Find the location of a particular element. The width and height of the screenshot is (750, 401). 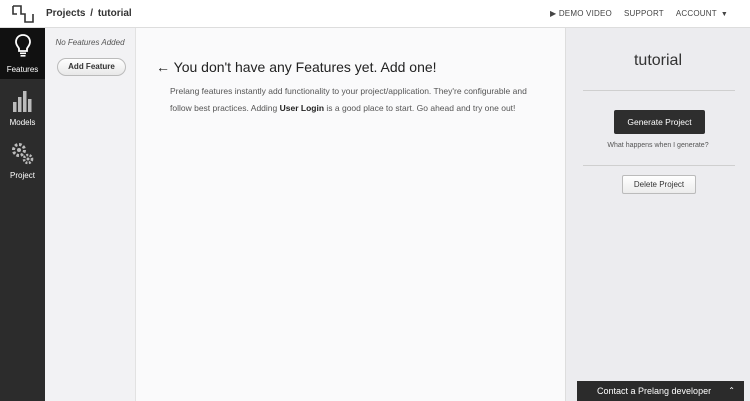

top-nav: ▶ DEMO VIDEO SUPPORT ACCOUNT ▼ is located at coordinates (639, 13).